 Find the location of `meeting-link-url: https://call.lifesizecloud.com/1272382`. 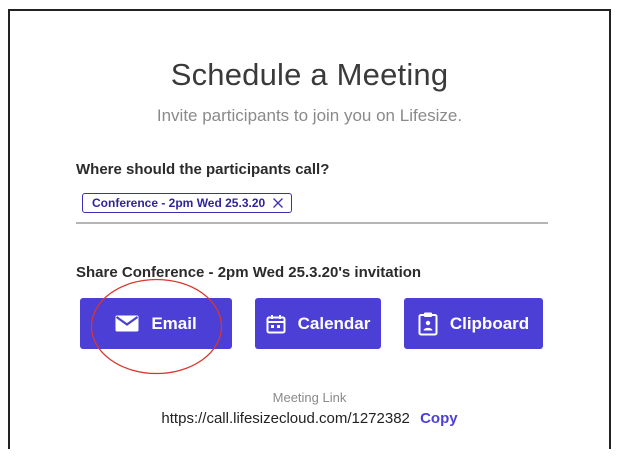

meeting-link-url: https://call.lifesizecloud.com/1272382 is located at coordinates (285, 418).